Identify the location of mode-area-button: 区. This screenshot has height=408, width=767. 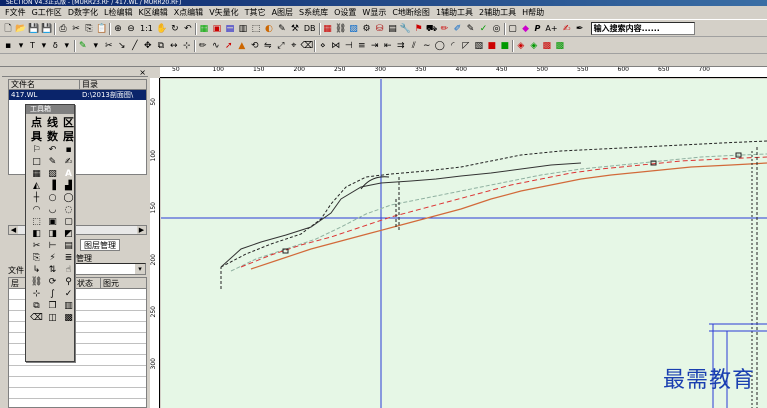
(68, 122).